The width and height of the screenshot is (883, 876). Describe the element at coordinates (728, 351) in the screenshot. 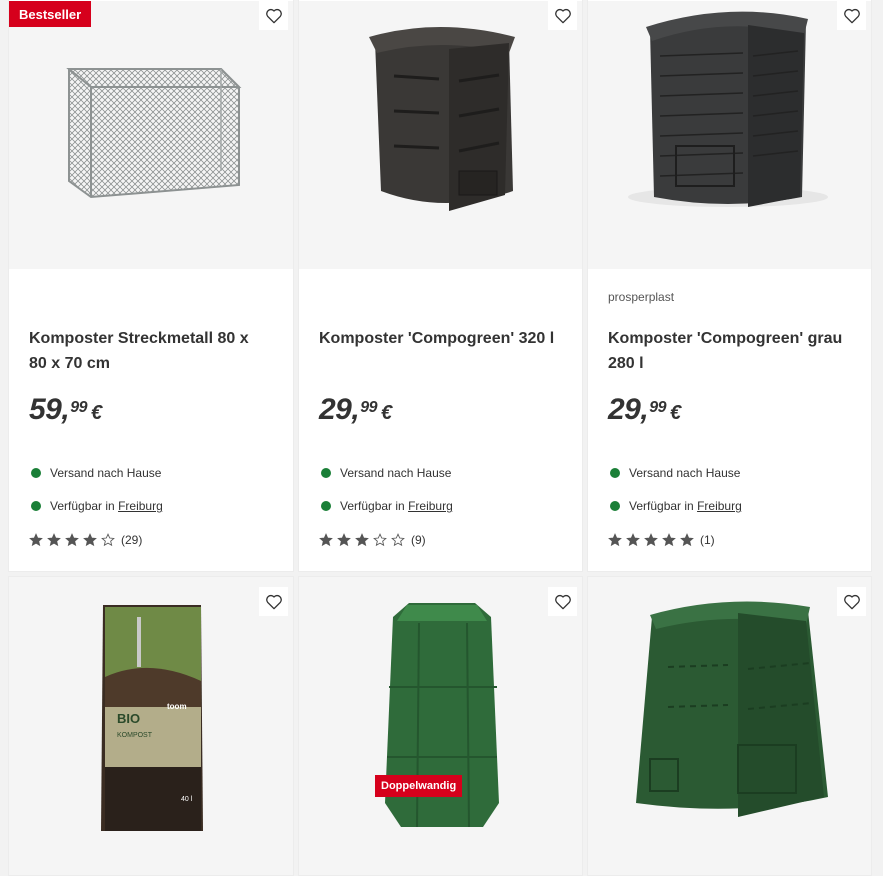

I see `product-title: Komposter 'Compogreen' grau 280 l` at that location.